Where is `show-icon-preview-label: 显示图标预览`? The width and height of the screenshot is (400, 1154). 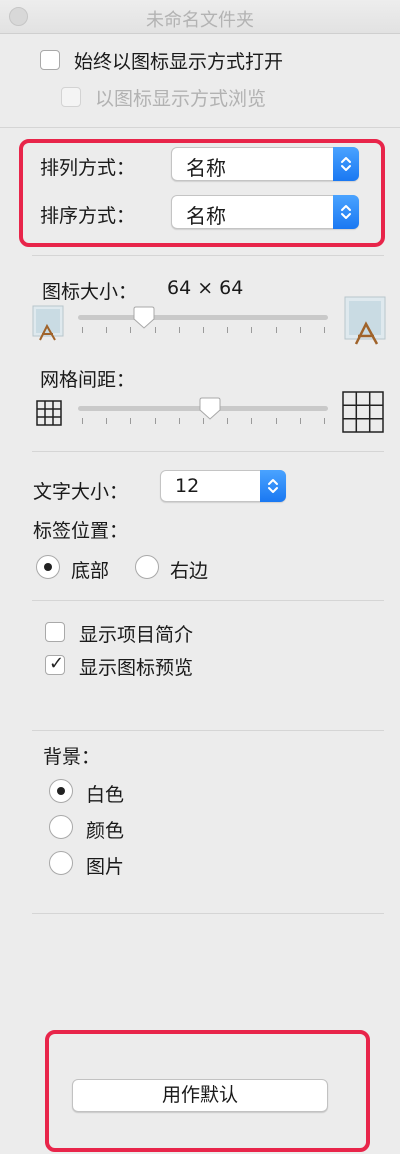 show-icon-preview-label: 显示图标预览 is located at coordinates (136, 668).